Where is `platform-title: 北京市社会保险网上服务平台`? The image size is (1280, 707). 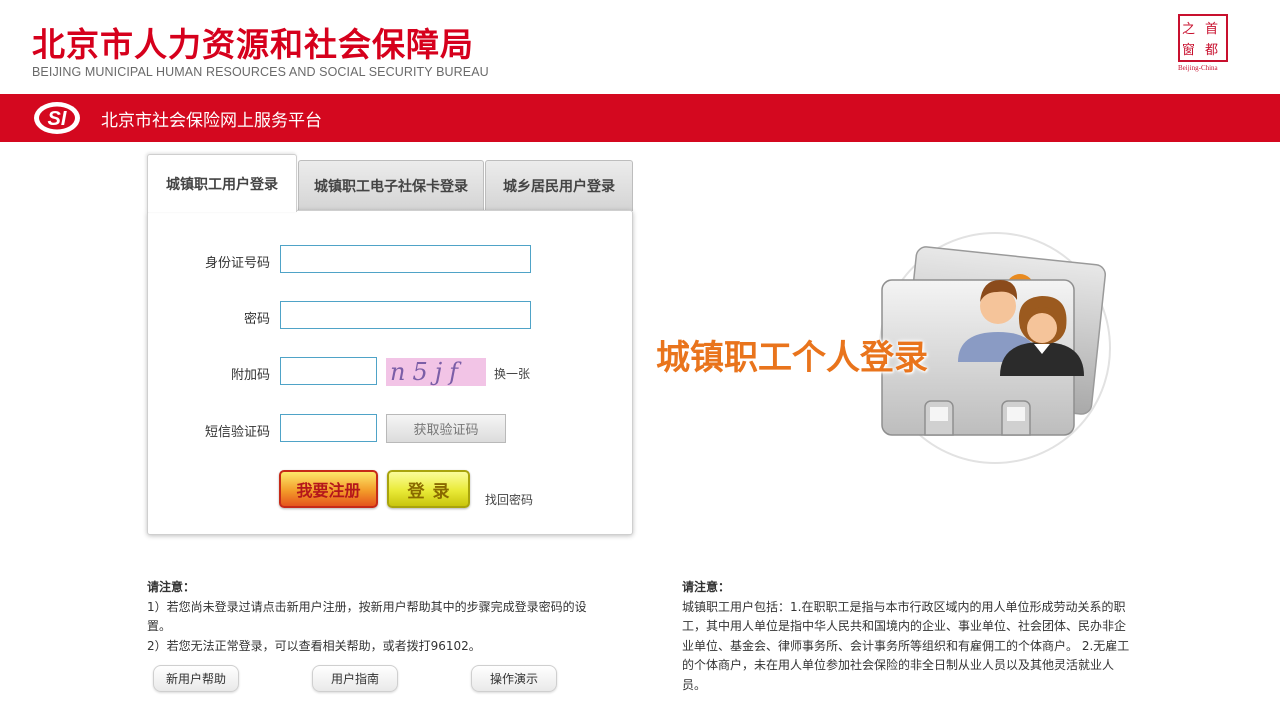 platform-title: 北京市社会保险网上服务平台 is located at coordinates (211, 121).